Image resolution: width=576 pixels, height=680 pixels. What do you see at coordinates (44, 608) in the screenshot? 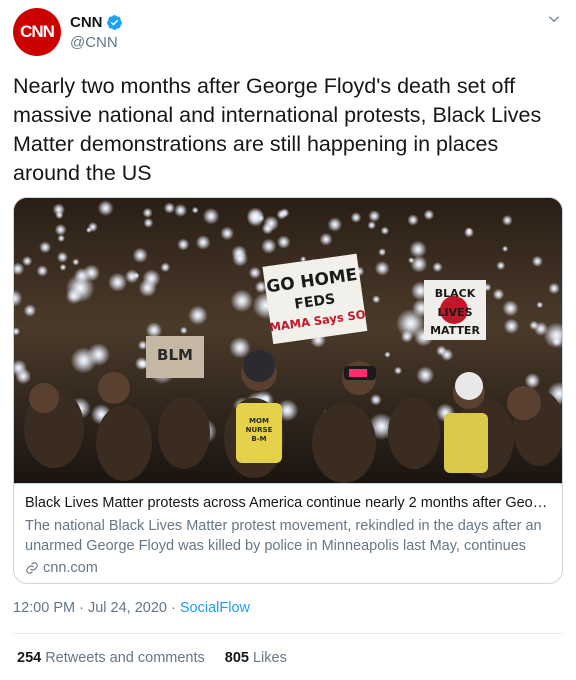
I see `tweet-time: 12:00 PM` at bounding box center [44, 608].